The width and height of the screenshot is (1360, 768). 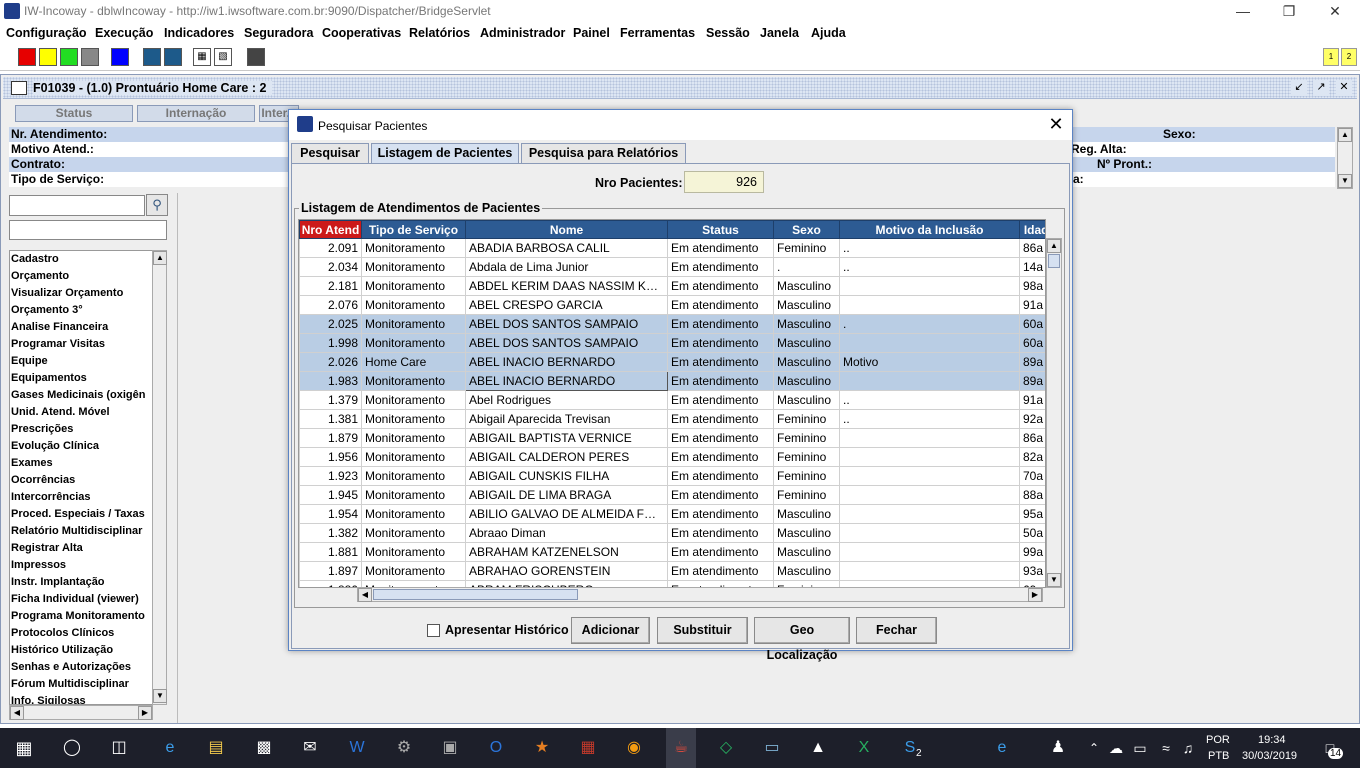 What do you see at coordinates (542, 748) in the screenshot?
I see `paint-icon: ★` at bounding box center [542, 748].